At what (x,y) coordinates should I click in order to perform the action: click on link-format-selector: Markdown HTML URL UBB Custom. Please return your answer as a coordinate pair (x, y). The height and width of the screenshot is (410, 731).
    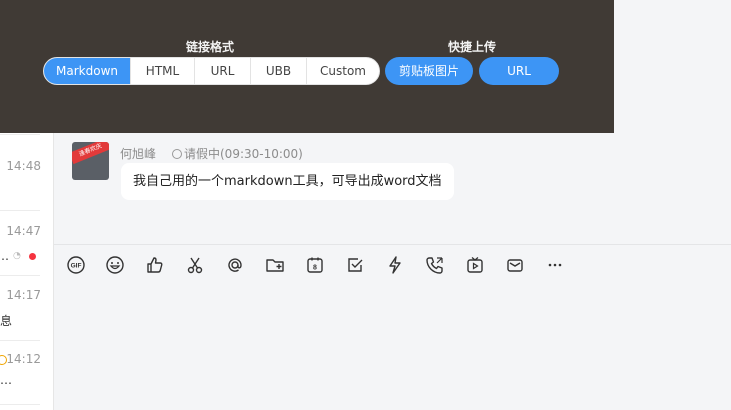
    Looking at the image, I should click on (211, 71).